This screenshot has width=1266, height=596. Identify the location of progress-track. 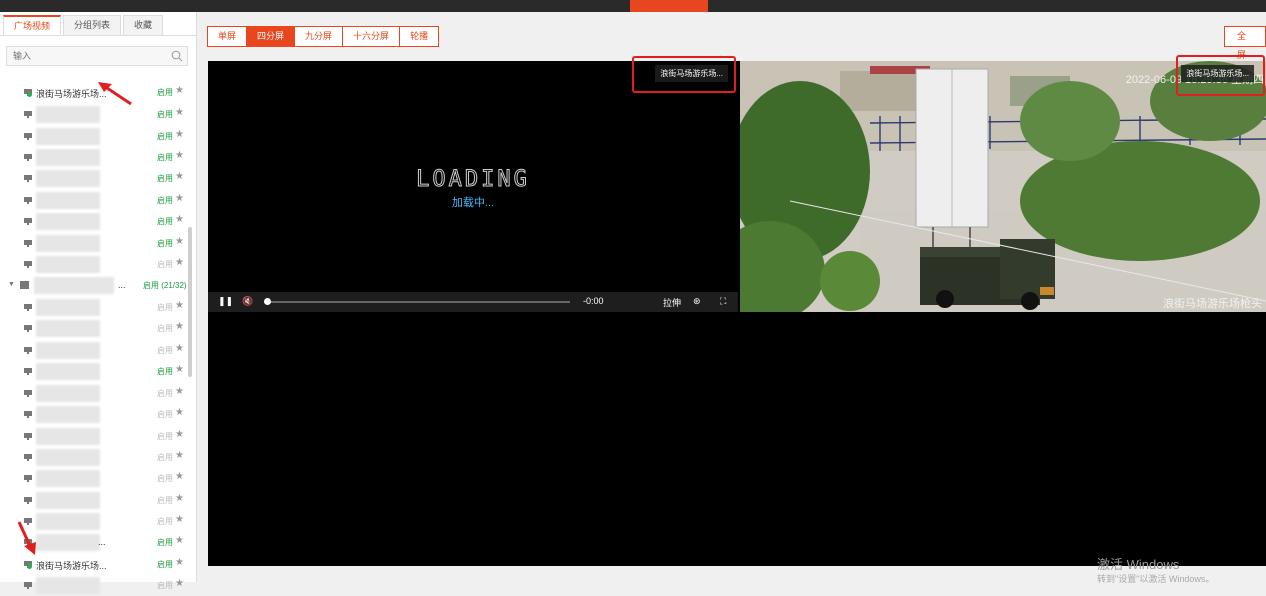
(418, 302).